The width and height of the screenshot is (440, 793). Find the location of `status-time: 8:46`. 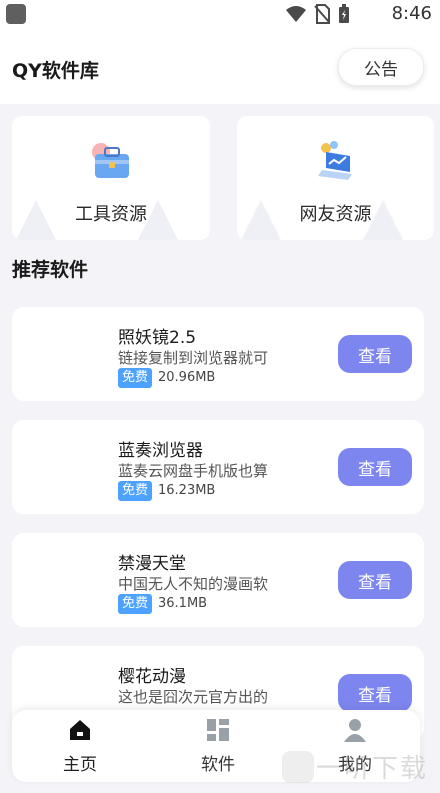

status-time: 8:46 is located at coordinates (411, 13).